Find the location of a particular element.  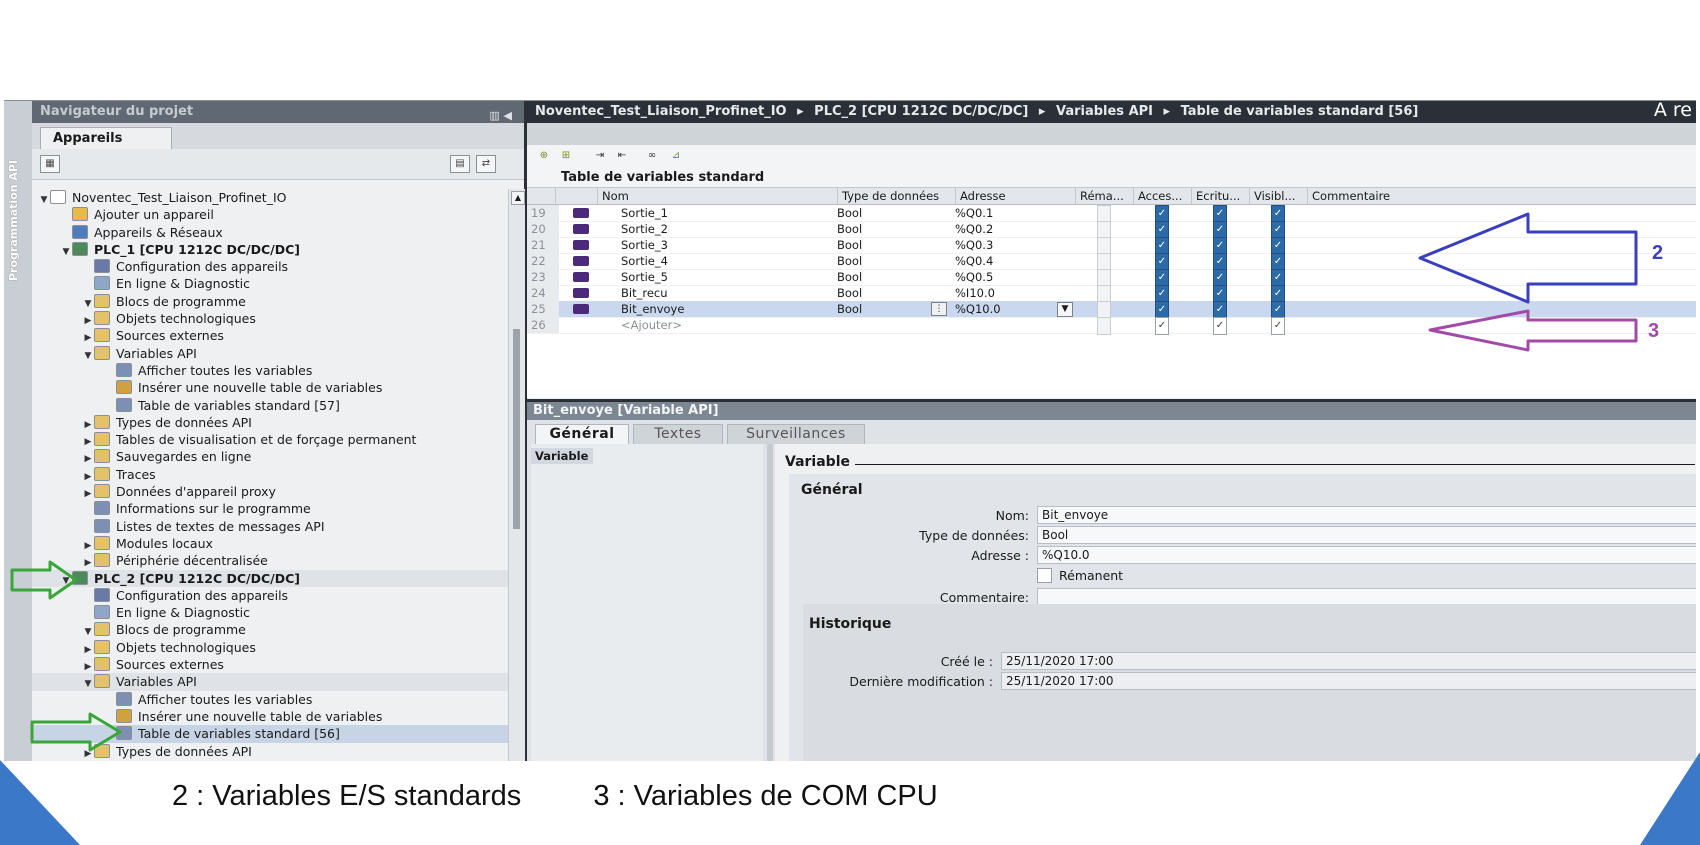

green-arrow-plc2 is located at coordinates (44, 580).